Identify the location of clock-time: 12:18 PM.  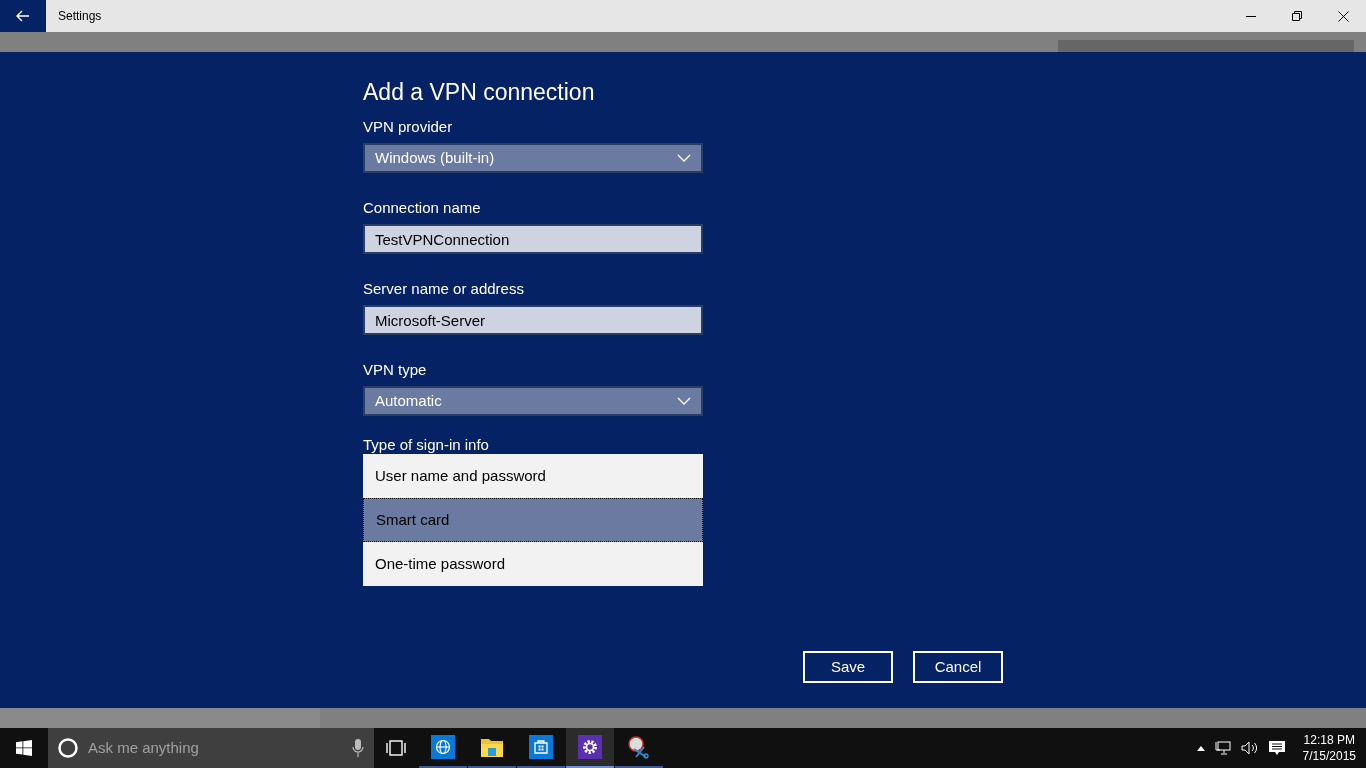
(1329, 740).